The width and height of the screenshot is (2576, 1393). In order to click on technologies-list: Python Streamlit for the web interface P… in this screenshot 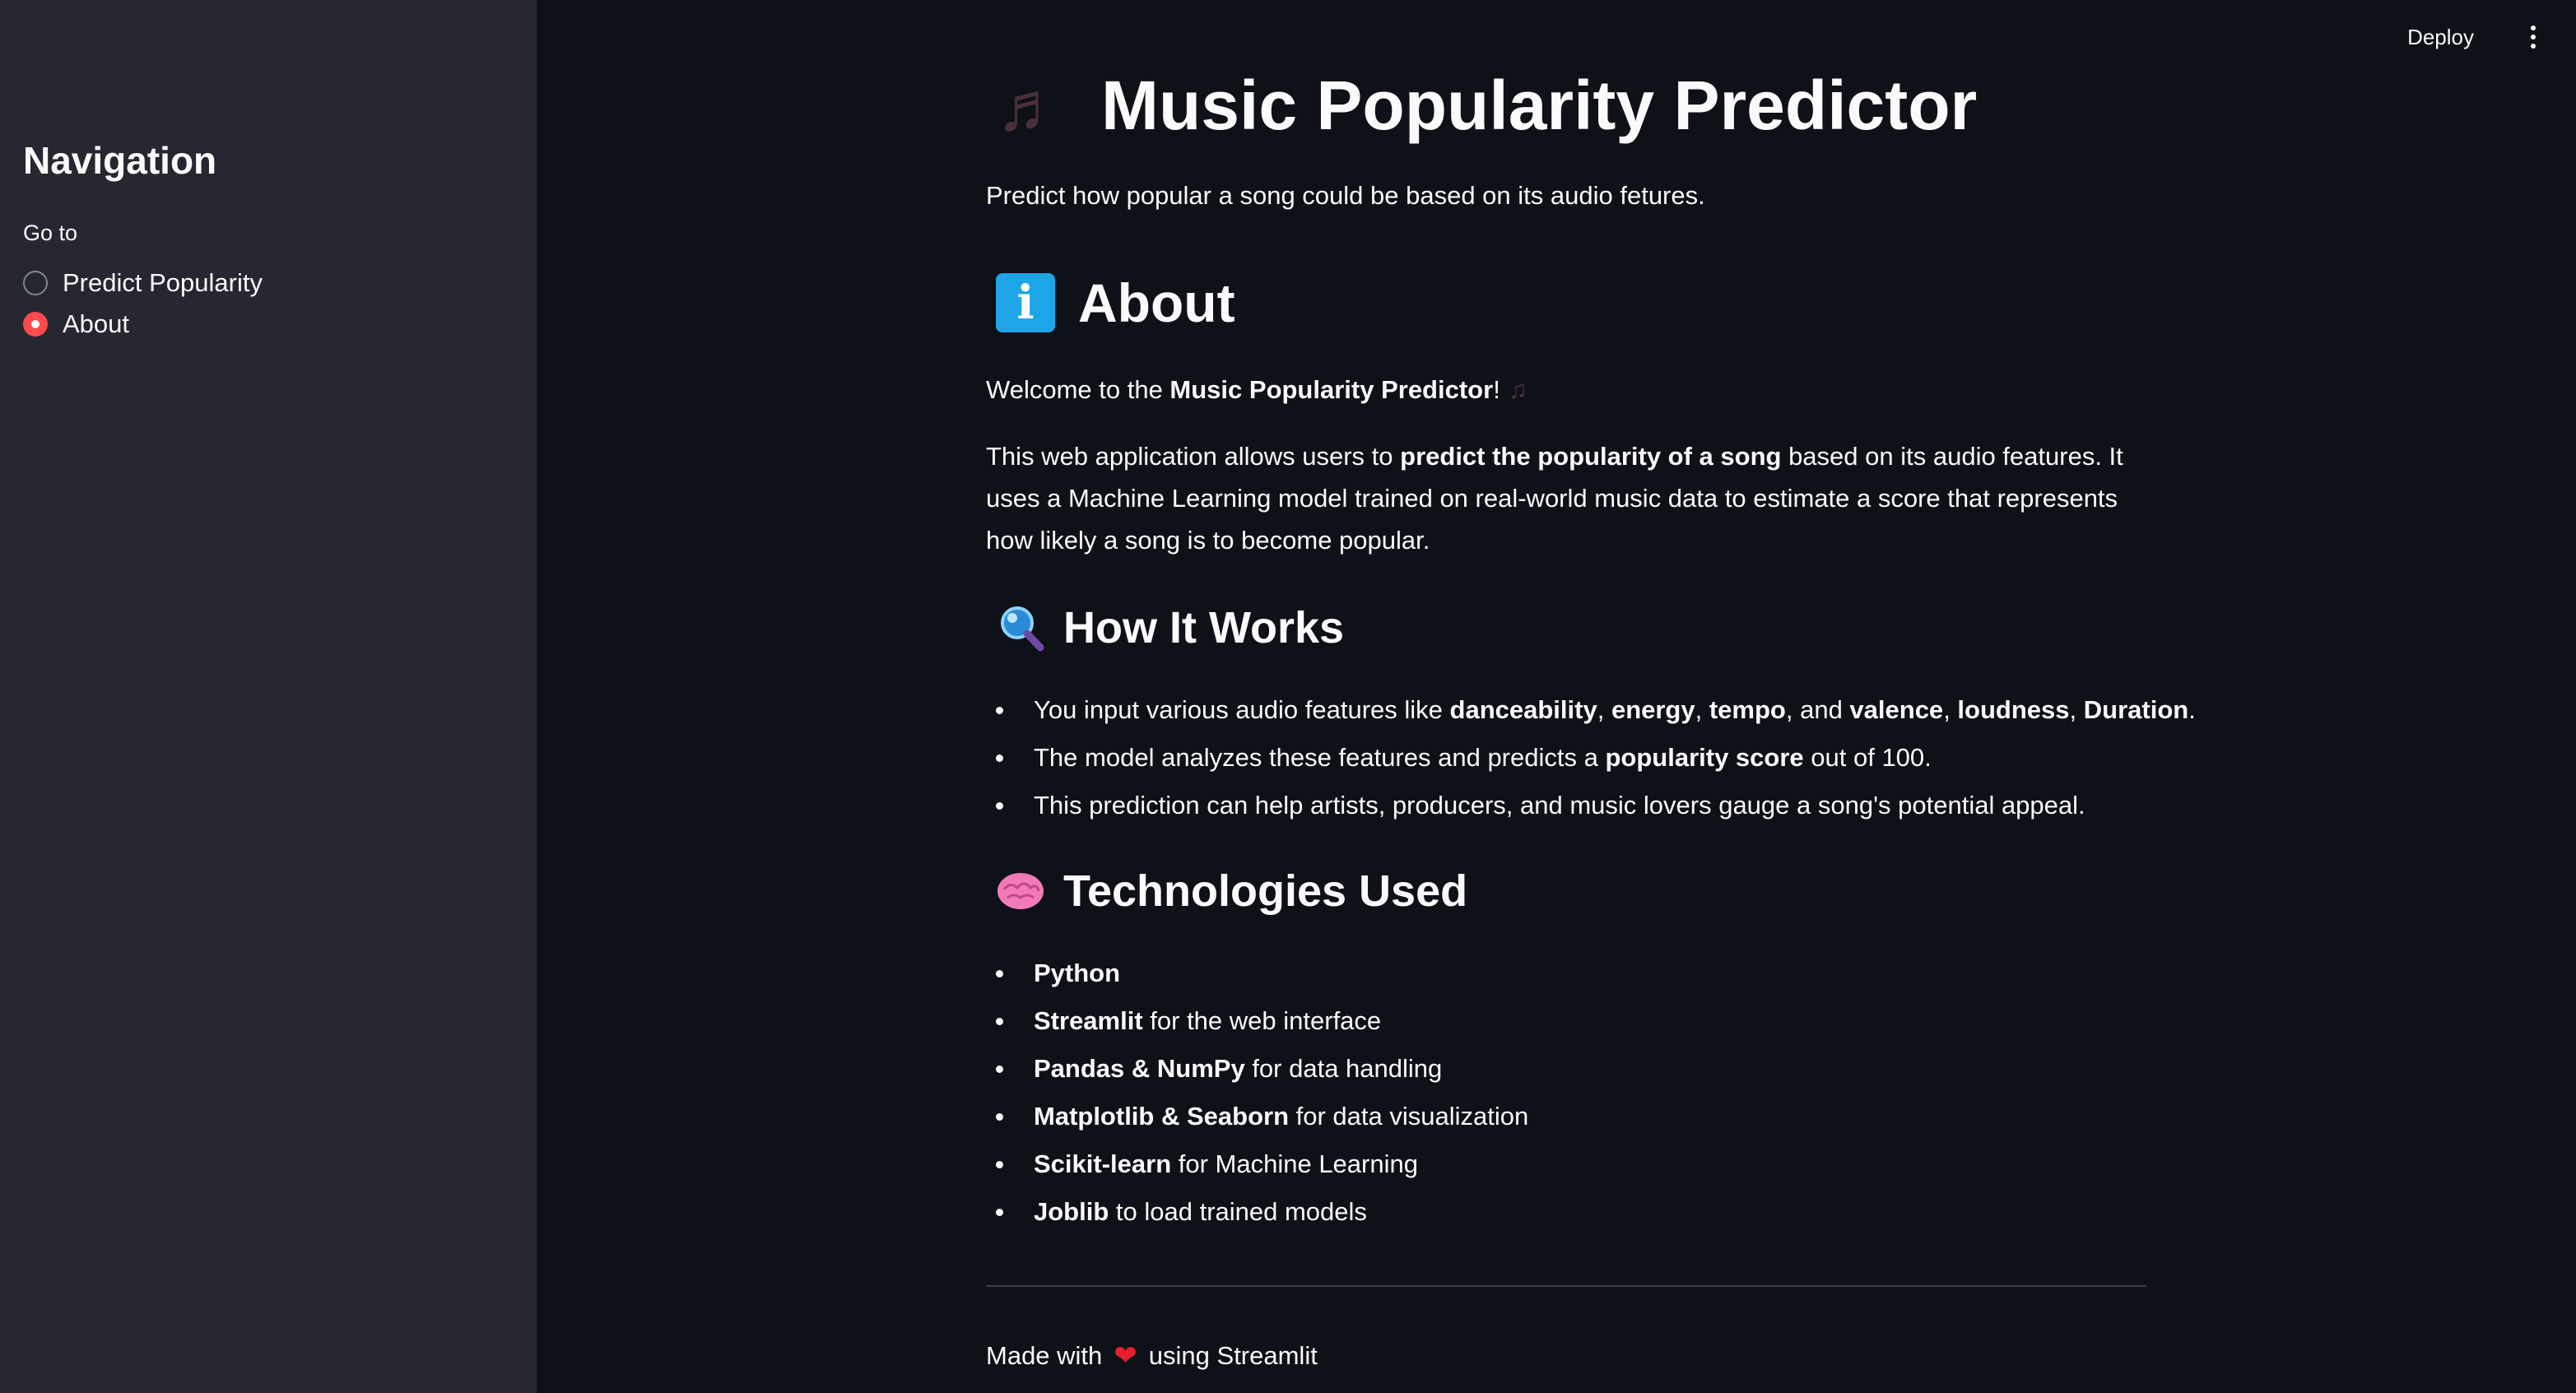, I will do `click(1566, 1093)`.